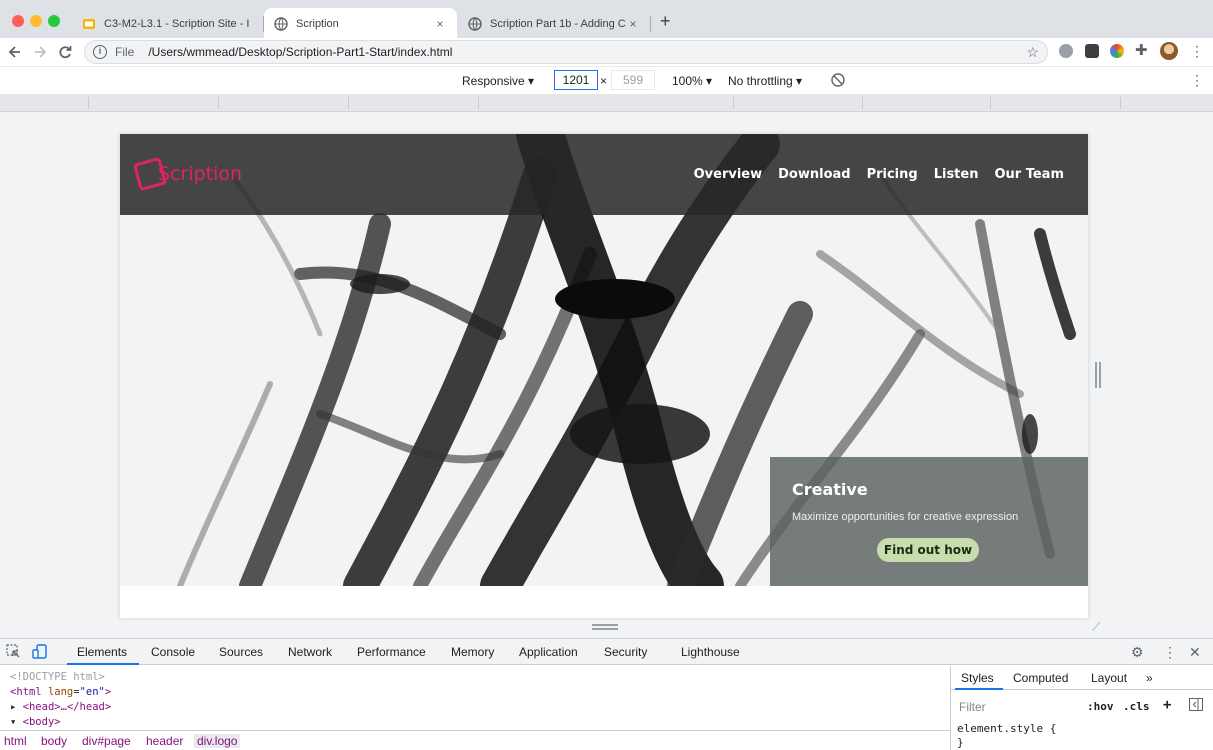 The image size is (1213, 750). Describe the element at coordinates (360, 24) in the screenshot. I see `browser-tab-2: Scription ×` at that location.